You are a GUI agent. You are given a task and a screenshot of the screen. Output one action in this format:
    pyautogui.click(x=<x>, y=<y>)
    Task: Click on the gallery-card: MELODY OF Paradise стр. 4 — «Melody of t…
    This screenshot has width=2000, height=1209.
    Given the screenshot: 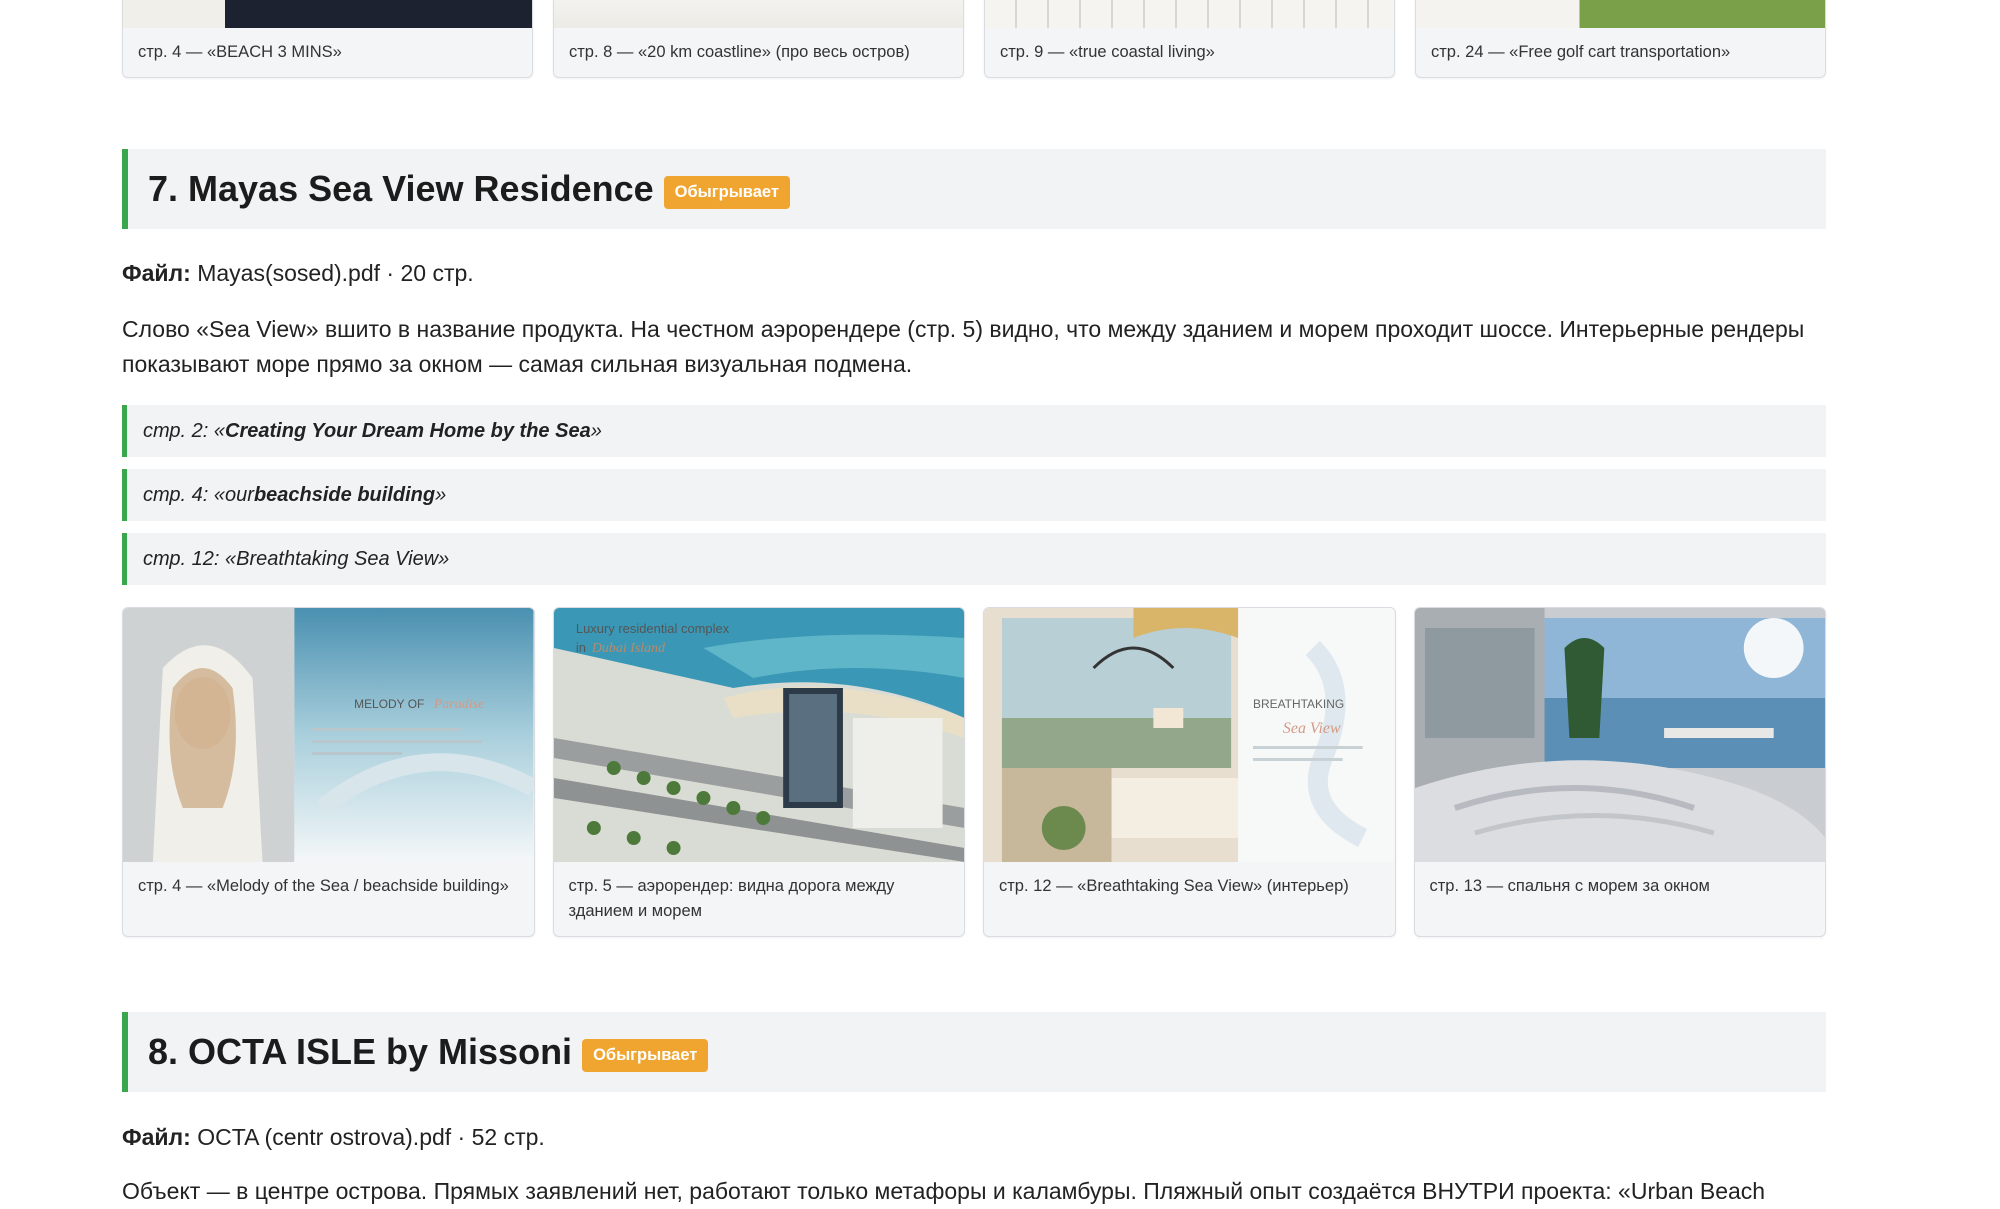 What is the action you would take?
    pyautogui.click(x=328, y=772)
    